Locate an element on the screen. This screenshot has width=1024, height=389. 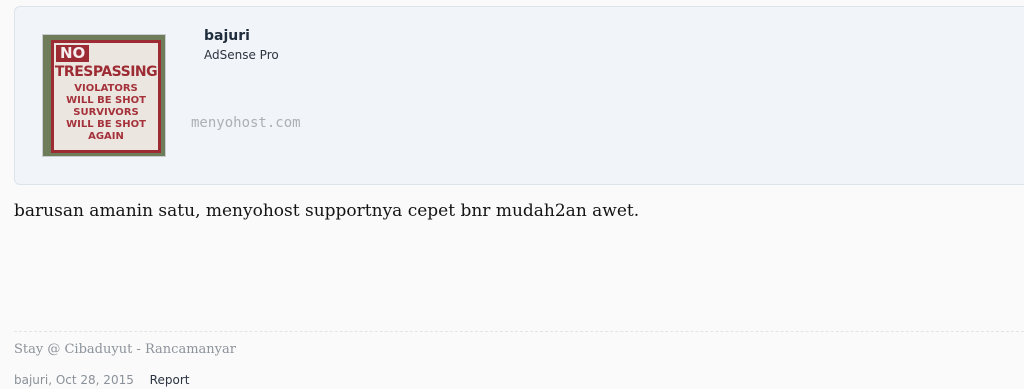
user-title: AdSense Pro is located at coordinates (241, 55).